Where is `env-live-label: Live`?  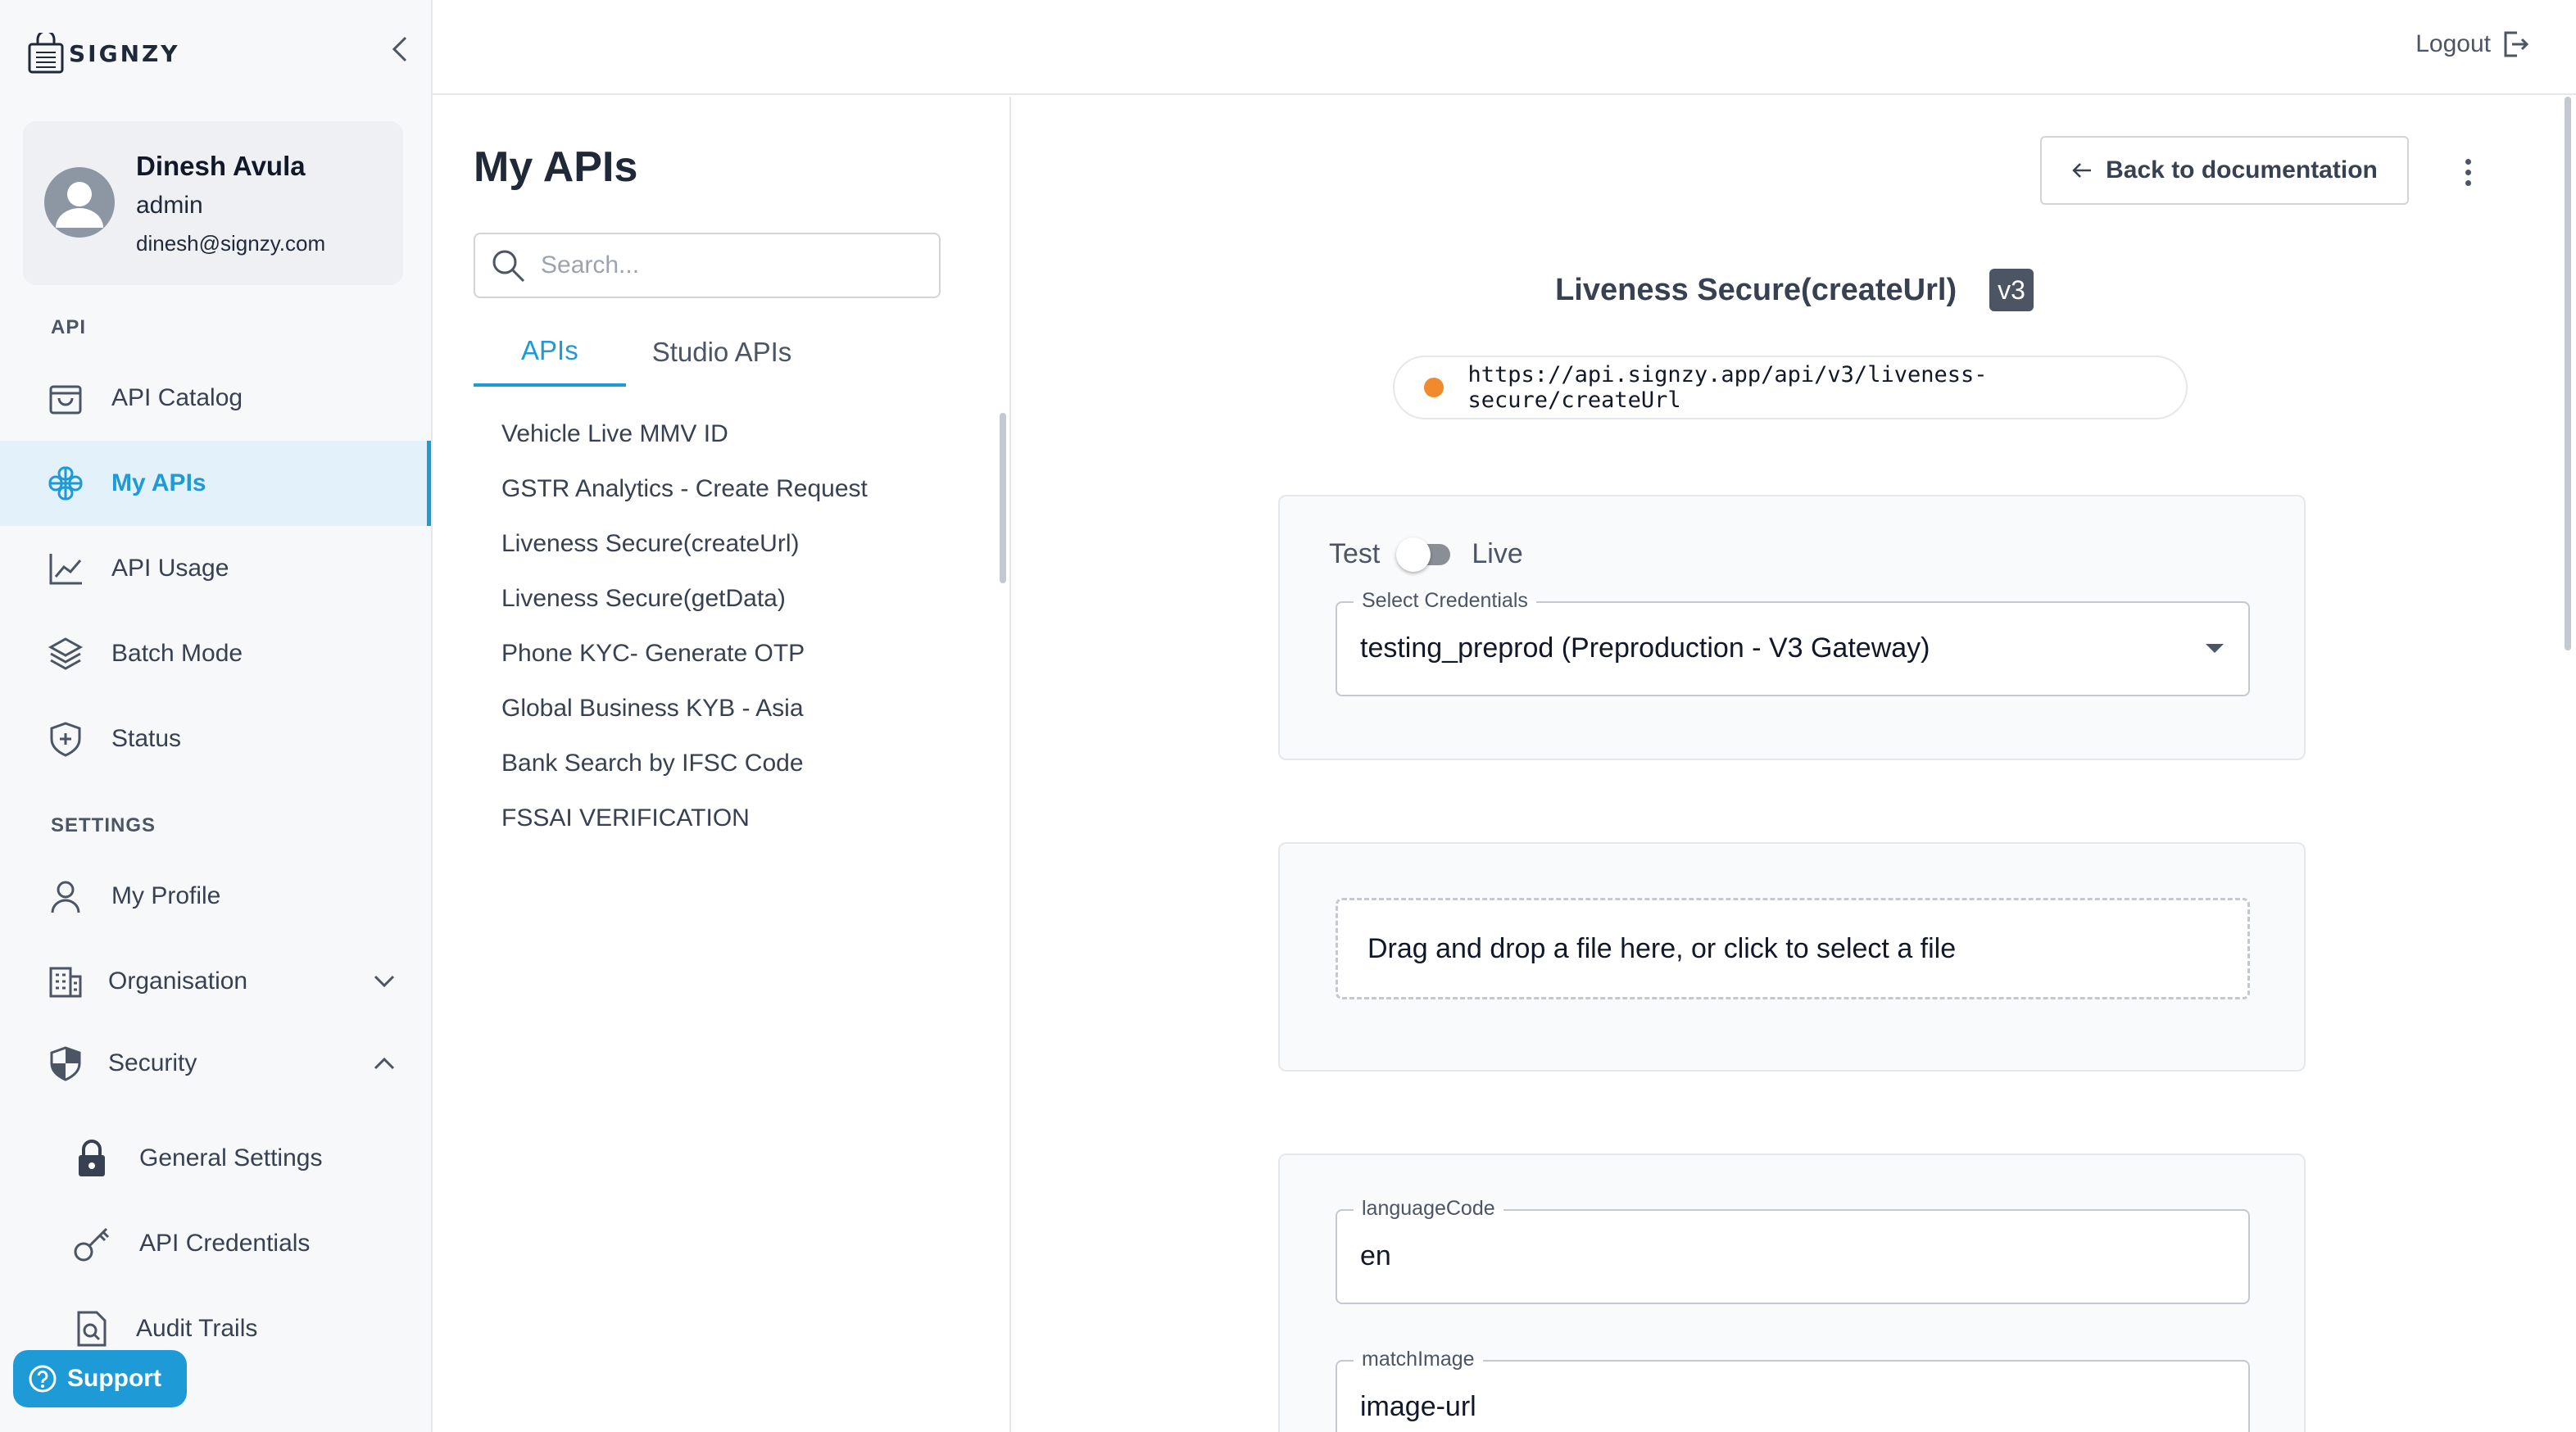
env-live-label: Live is located at coordinates (1497, 553).